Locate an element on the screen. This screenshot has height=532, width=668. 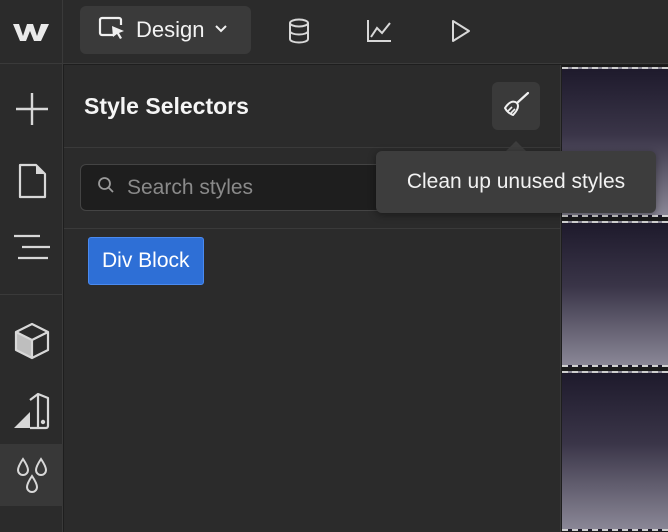
search-styles-input is located at coordinates (257, 187).